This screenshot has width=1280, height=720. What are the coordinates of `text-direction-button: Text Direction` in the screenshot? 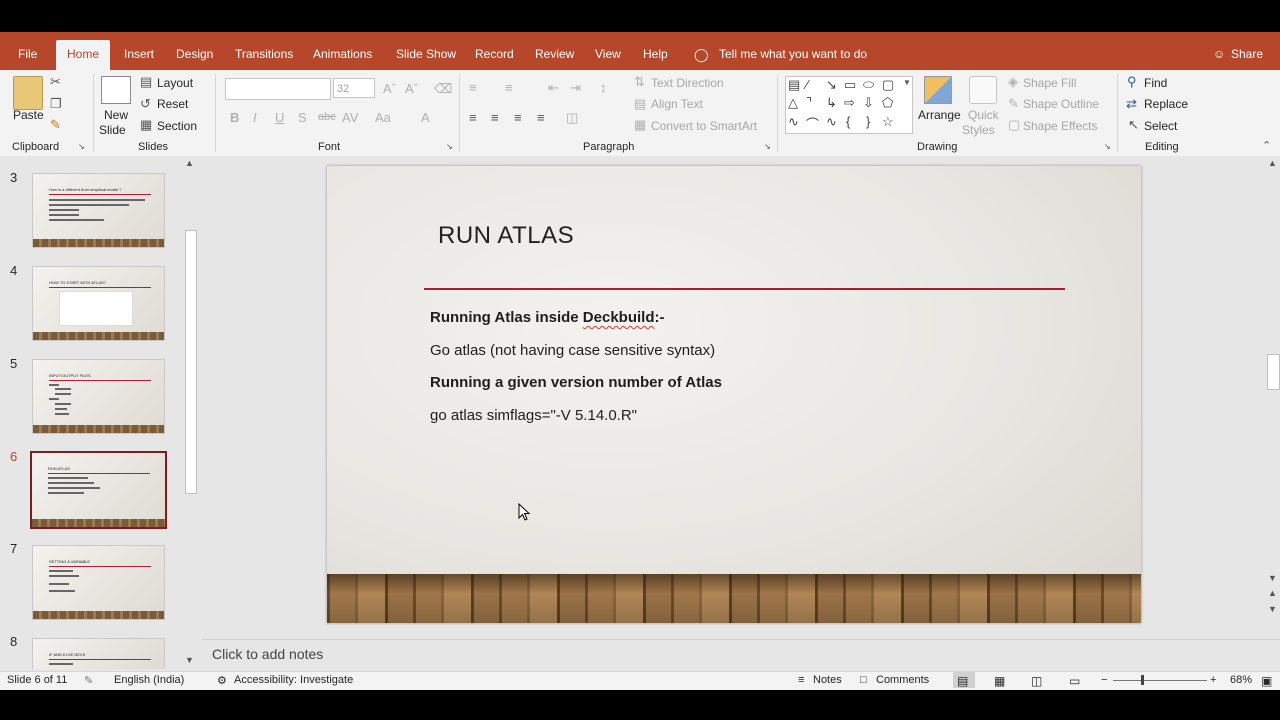 It's located at (687, 83).